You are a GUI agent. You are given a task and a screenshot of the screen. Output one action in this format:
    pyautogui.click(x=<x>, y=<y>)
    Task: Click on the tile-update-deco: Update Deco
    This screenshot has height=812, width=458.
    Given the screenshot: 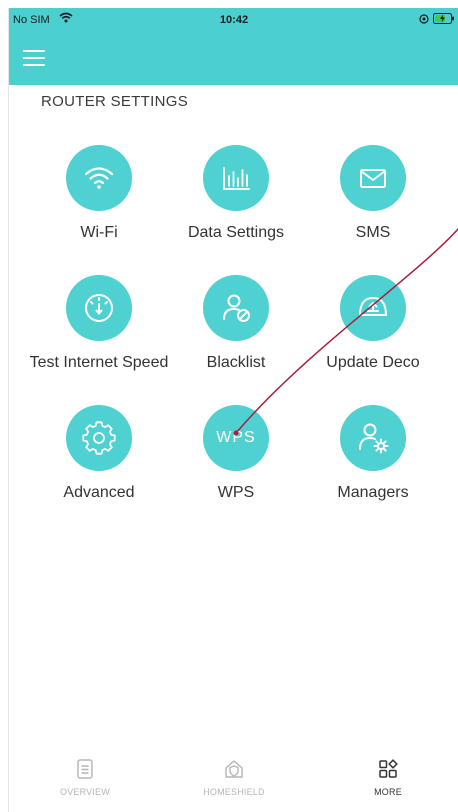 What is the action you would take?
    pyautogui.click(x=373, y=324)
    